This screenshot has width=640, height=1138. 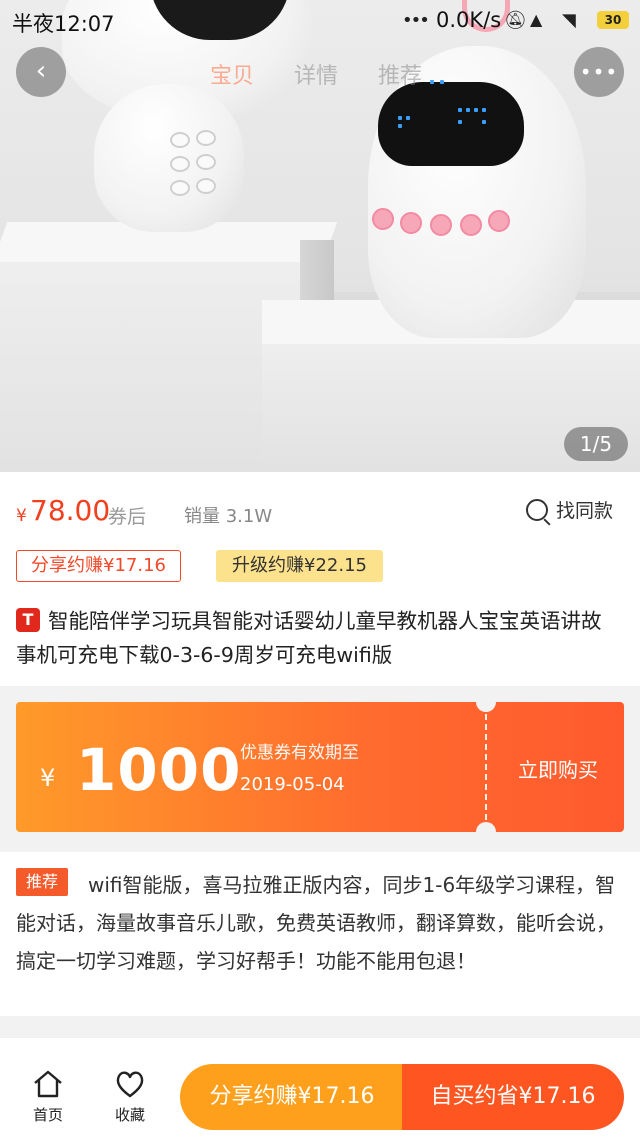 What do you see at coordinates (469, 20) in the screenshot?
I see `network-speed: 0.0K/s` at bounding box center [469, 20].